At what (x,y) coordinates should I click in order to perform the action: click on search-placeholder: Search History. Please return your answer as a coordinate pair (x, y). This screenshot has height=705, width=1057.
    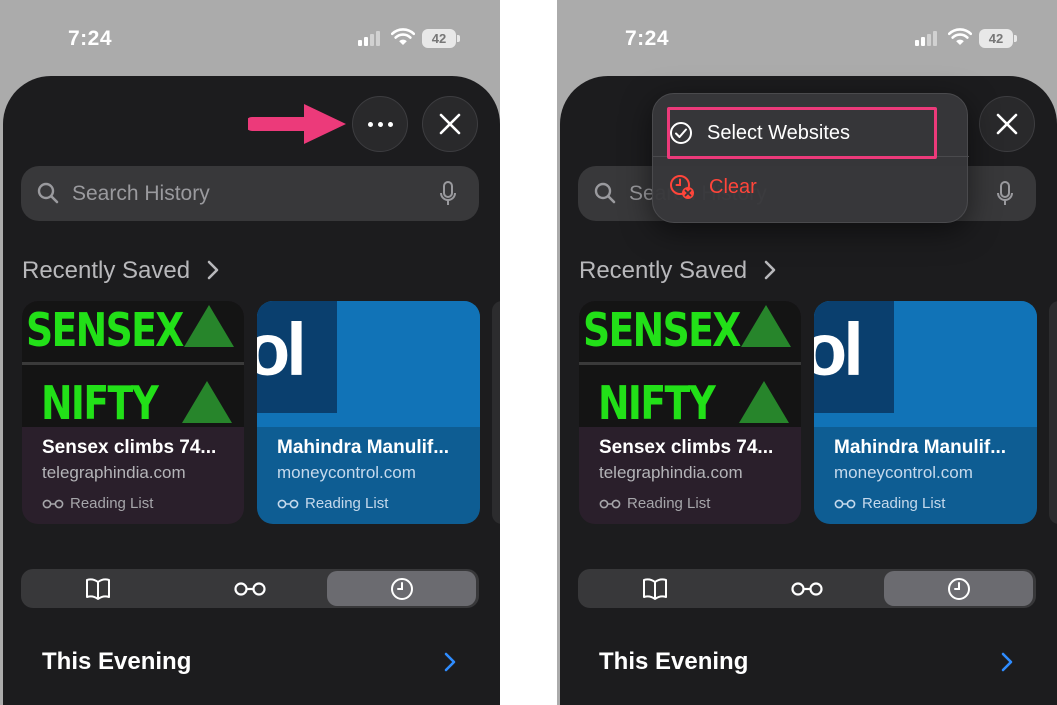
    Looking at the image, I should click on (141, 193).